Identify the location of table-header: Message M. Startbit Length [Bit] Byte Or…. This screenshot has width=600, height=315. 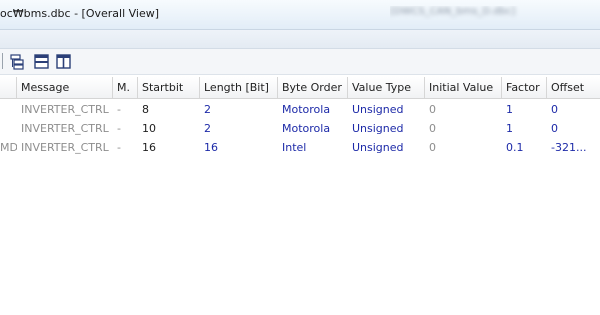
(300, 88).